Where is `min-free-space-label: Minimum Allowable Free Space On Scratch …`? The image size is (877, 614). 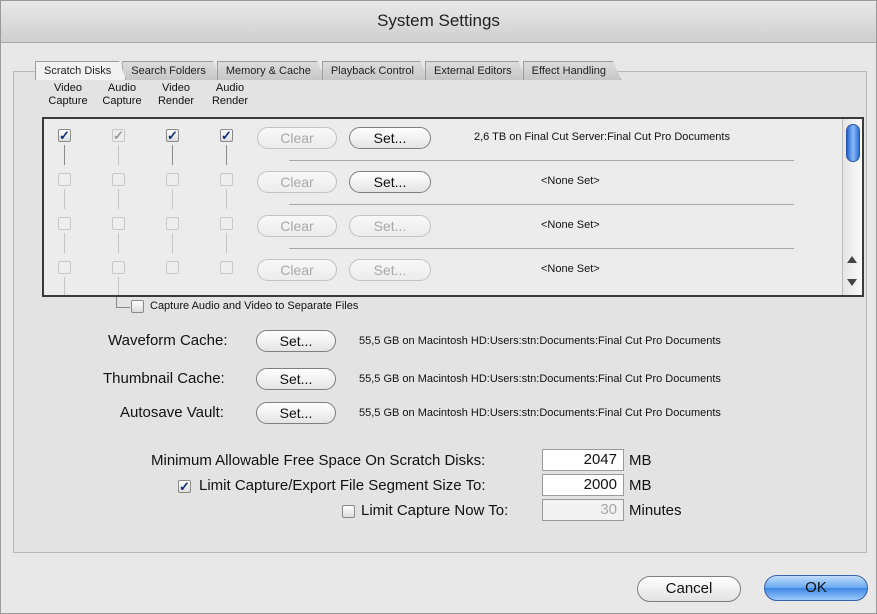 min-free-space-label: Minimum Allowable Free Space On Scratch … is located at coordinates (318, 460).